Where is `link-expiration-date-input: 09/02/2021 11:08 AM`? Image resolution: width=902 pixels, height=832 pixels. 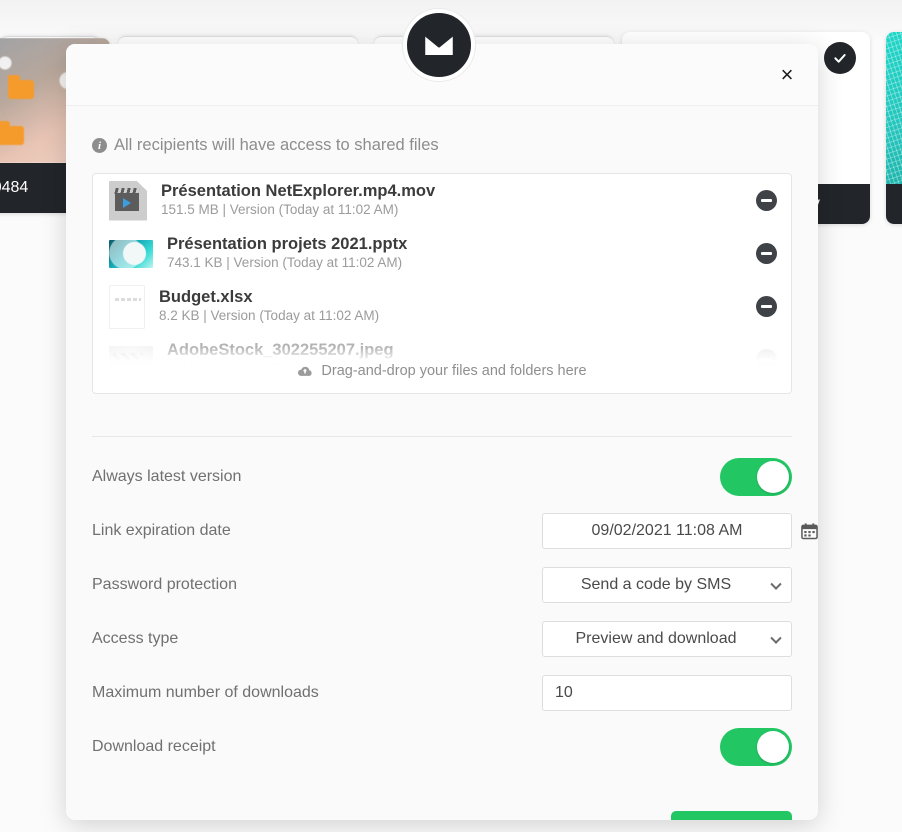
link-expiration-date-input: 09/02/2021 11:08 AM is located at coordinates (667, 531).